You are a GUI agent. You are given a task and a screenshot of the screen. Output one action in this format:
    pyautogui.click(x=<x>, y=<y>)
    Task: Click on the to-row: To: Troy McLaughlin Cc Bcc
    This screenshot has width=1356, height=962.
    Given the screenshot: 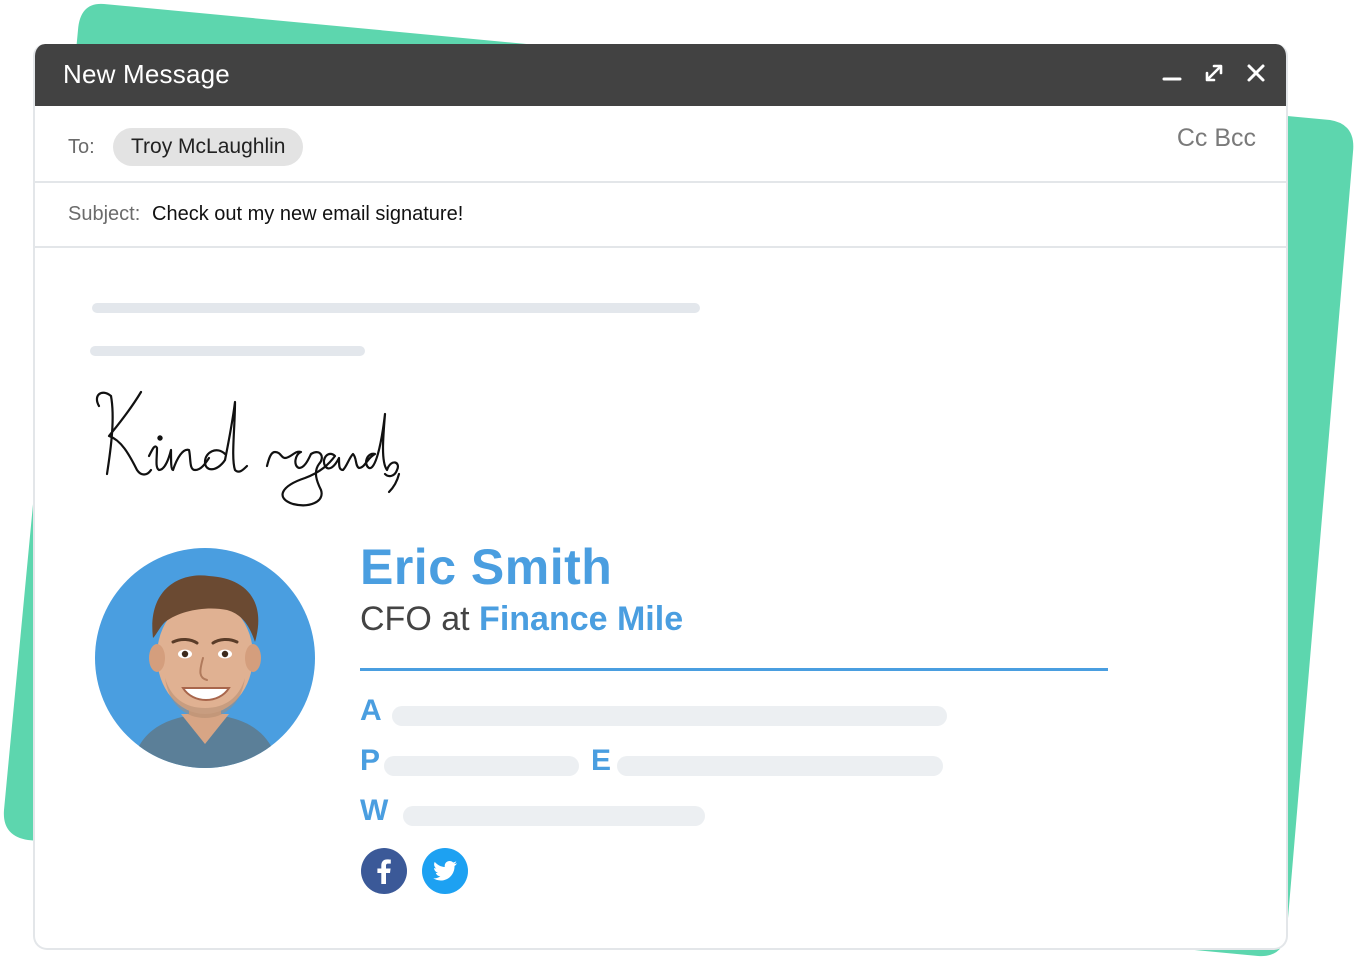 What is the action you would take?
    pyautogui.click(x=660, y=144)
    